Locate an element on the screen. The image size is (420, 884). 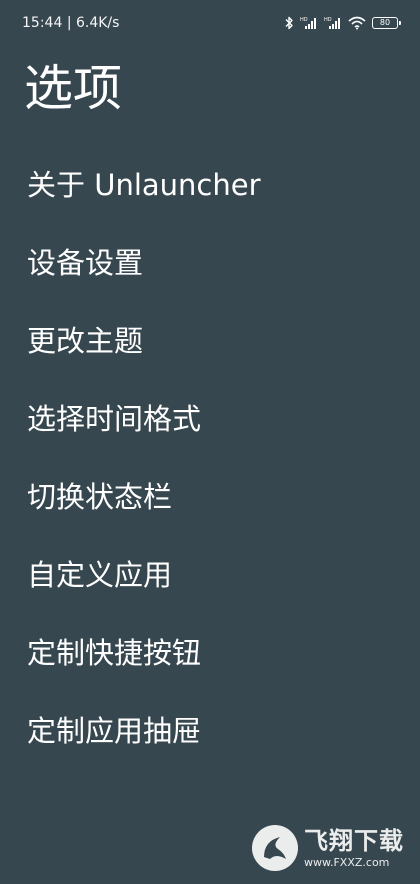
page-title: 选项 is located at coordinates (73, 88).